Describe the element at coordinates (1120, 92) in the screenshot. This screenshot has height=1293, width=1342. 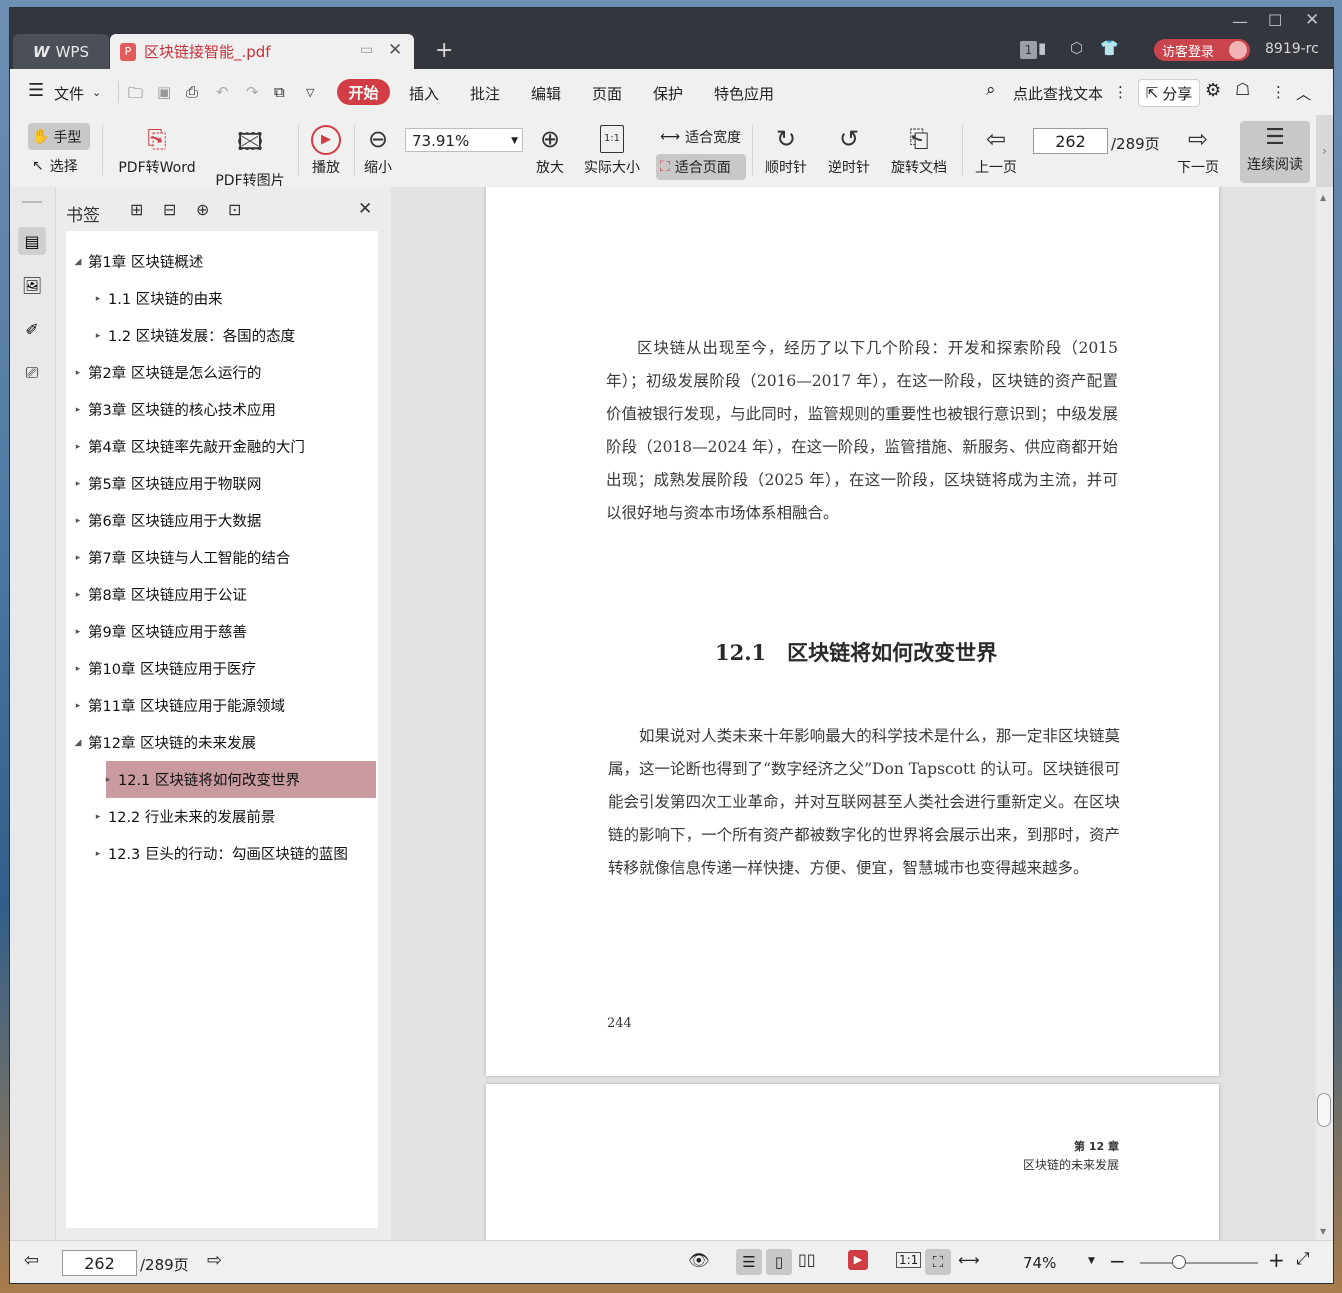
I see `search-more-icon: ⋮` at that location.